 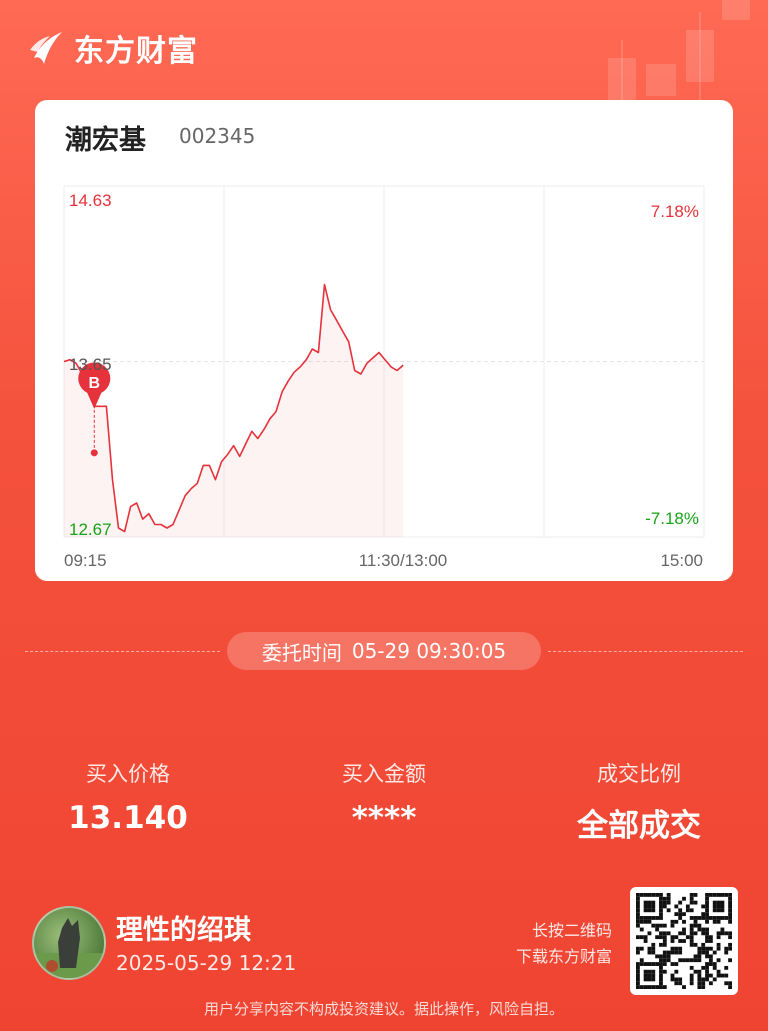 I want to click on brand-logo: 东方财富, so click(x=113, y=48).